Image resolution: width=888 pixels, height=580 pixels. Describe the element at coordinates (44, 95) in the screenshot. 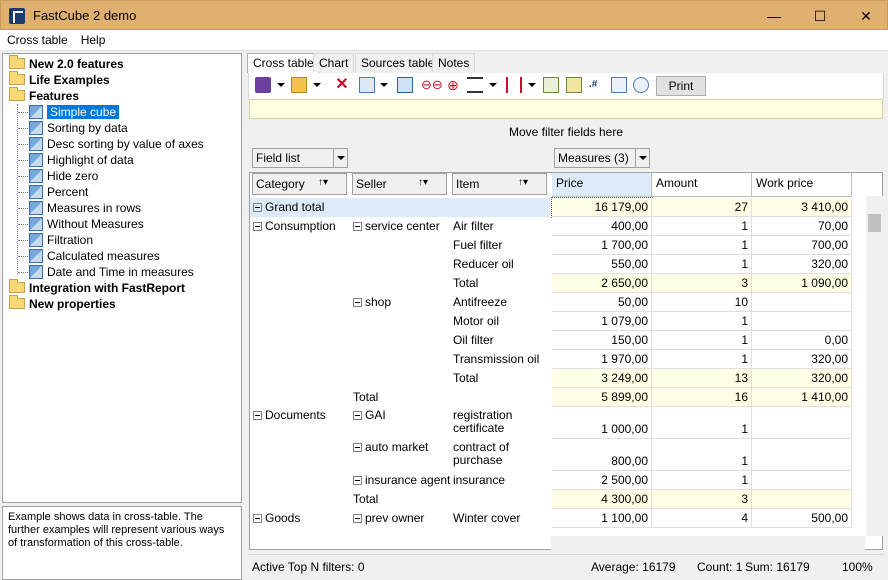

I see `tree-node-features: Features` at that location.